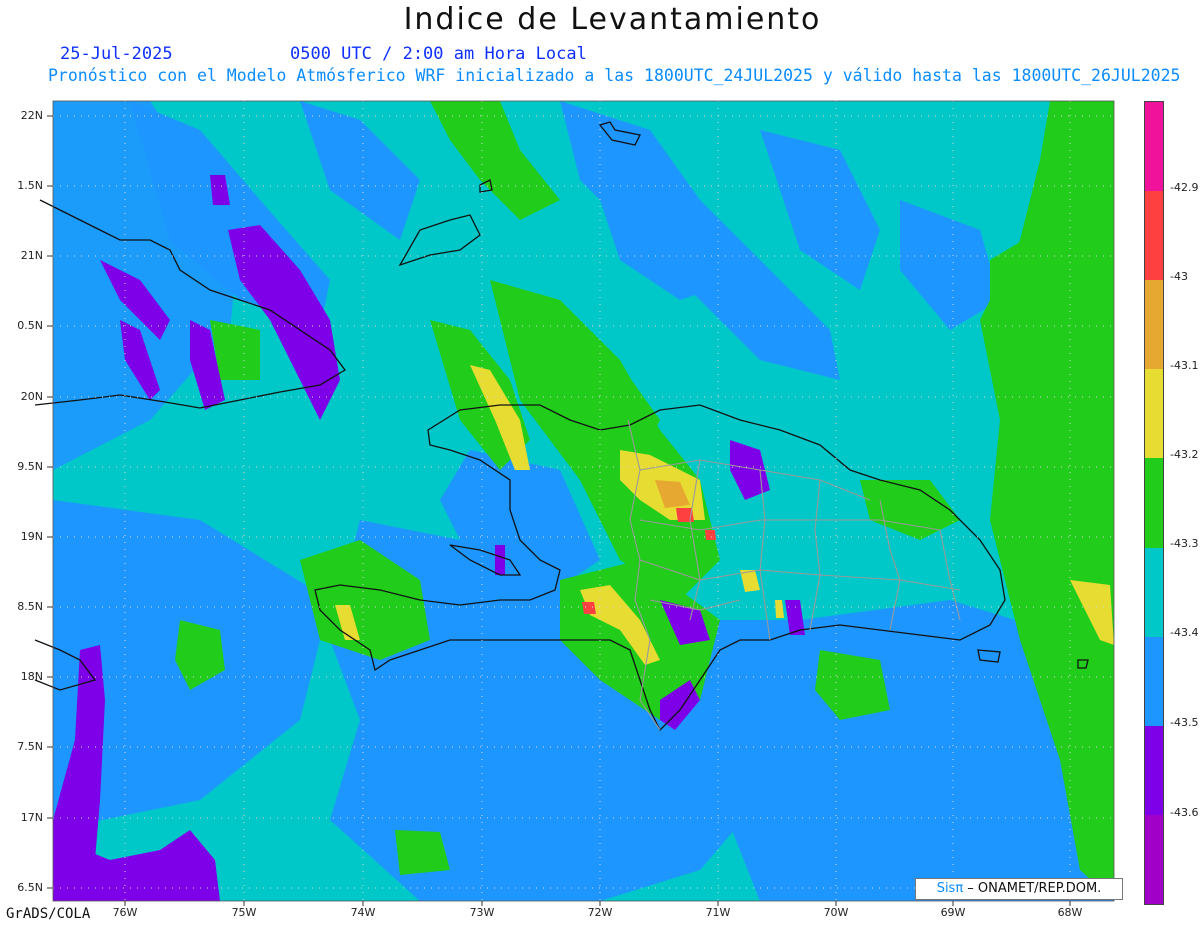 This screenshot has width=1200, height=927. I want to click on lat-label: 9.5N, so click(30, 466).